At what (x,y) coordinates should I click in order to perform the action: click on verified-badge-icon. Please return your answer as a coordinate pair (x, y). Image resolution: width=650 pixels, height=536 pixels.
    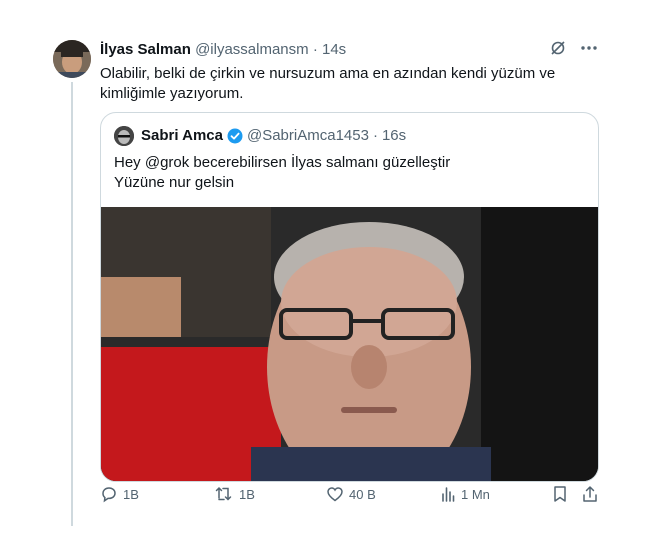
    Looking at the image, I should click on (235, 136).